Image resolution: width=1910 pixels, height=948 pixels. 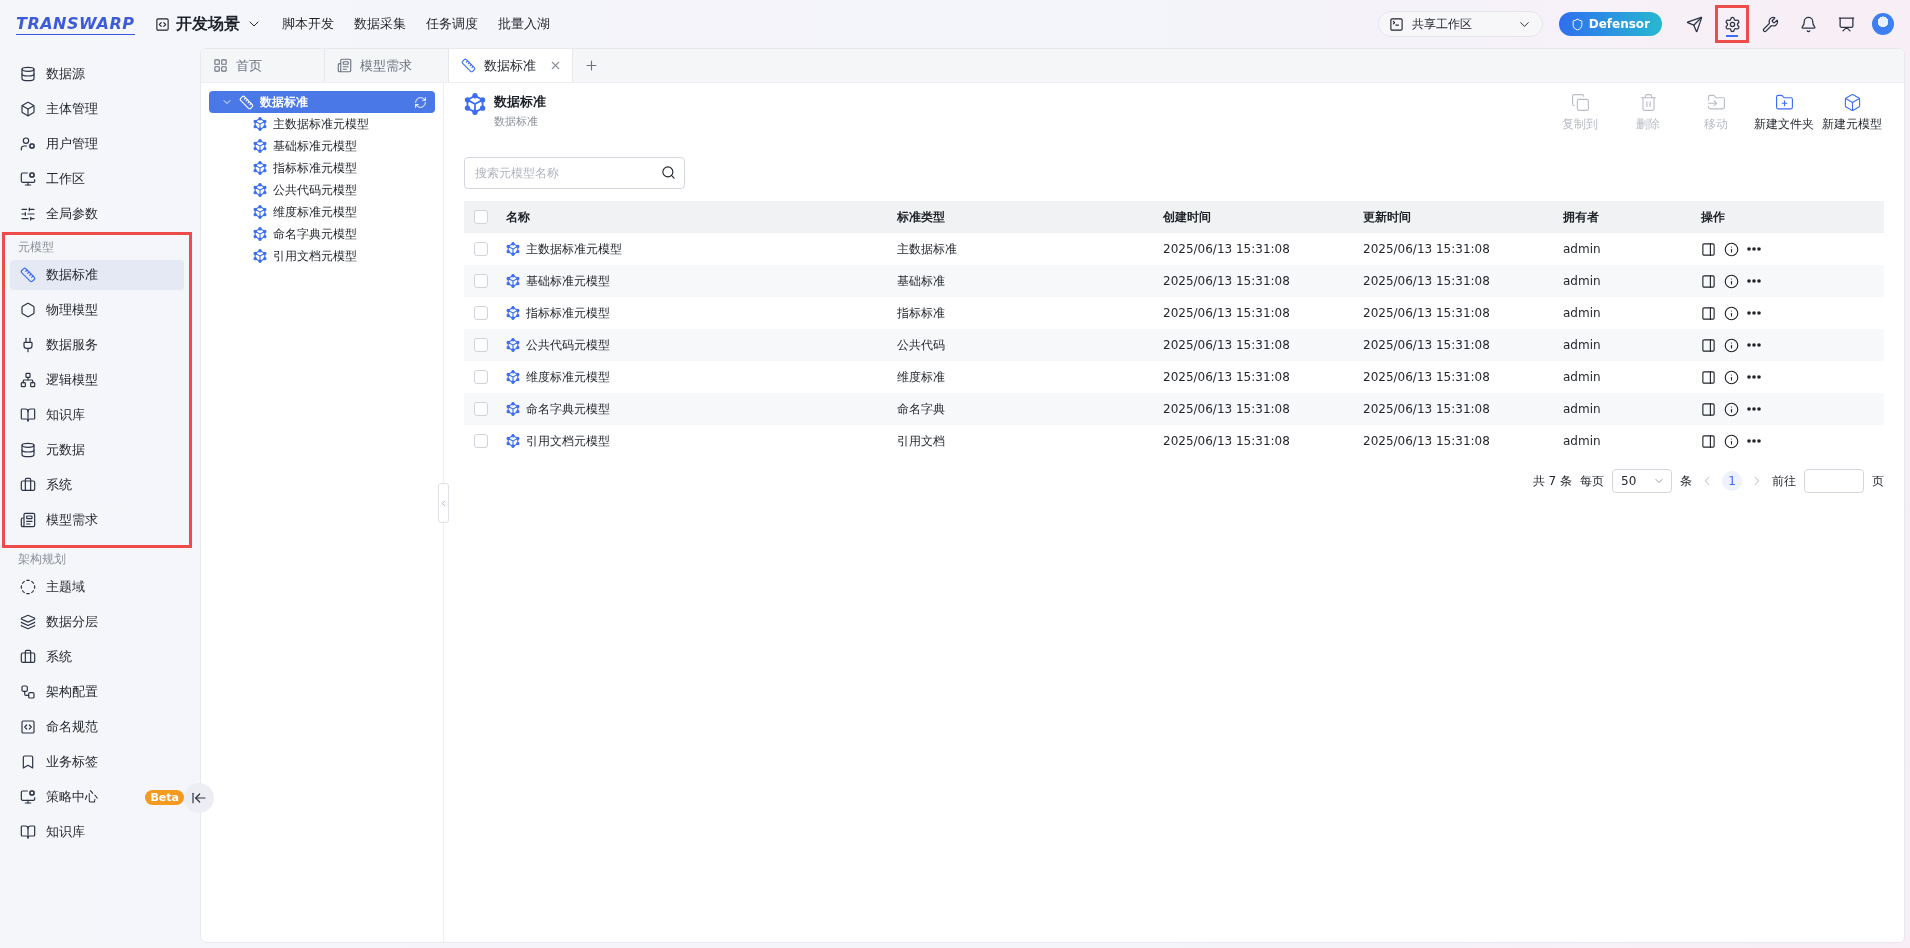 What do you see at coordinates (97, 214) in the screenshot?
I see `sidebar-item: 全局参数` at bounding box center [97, 214].